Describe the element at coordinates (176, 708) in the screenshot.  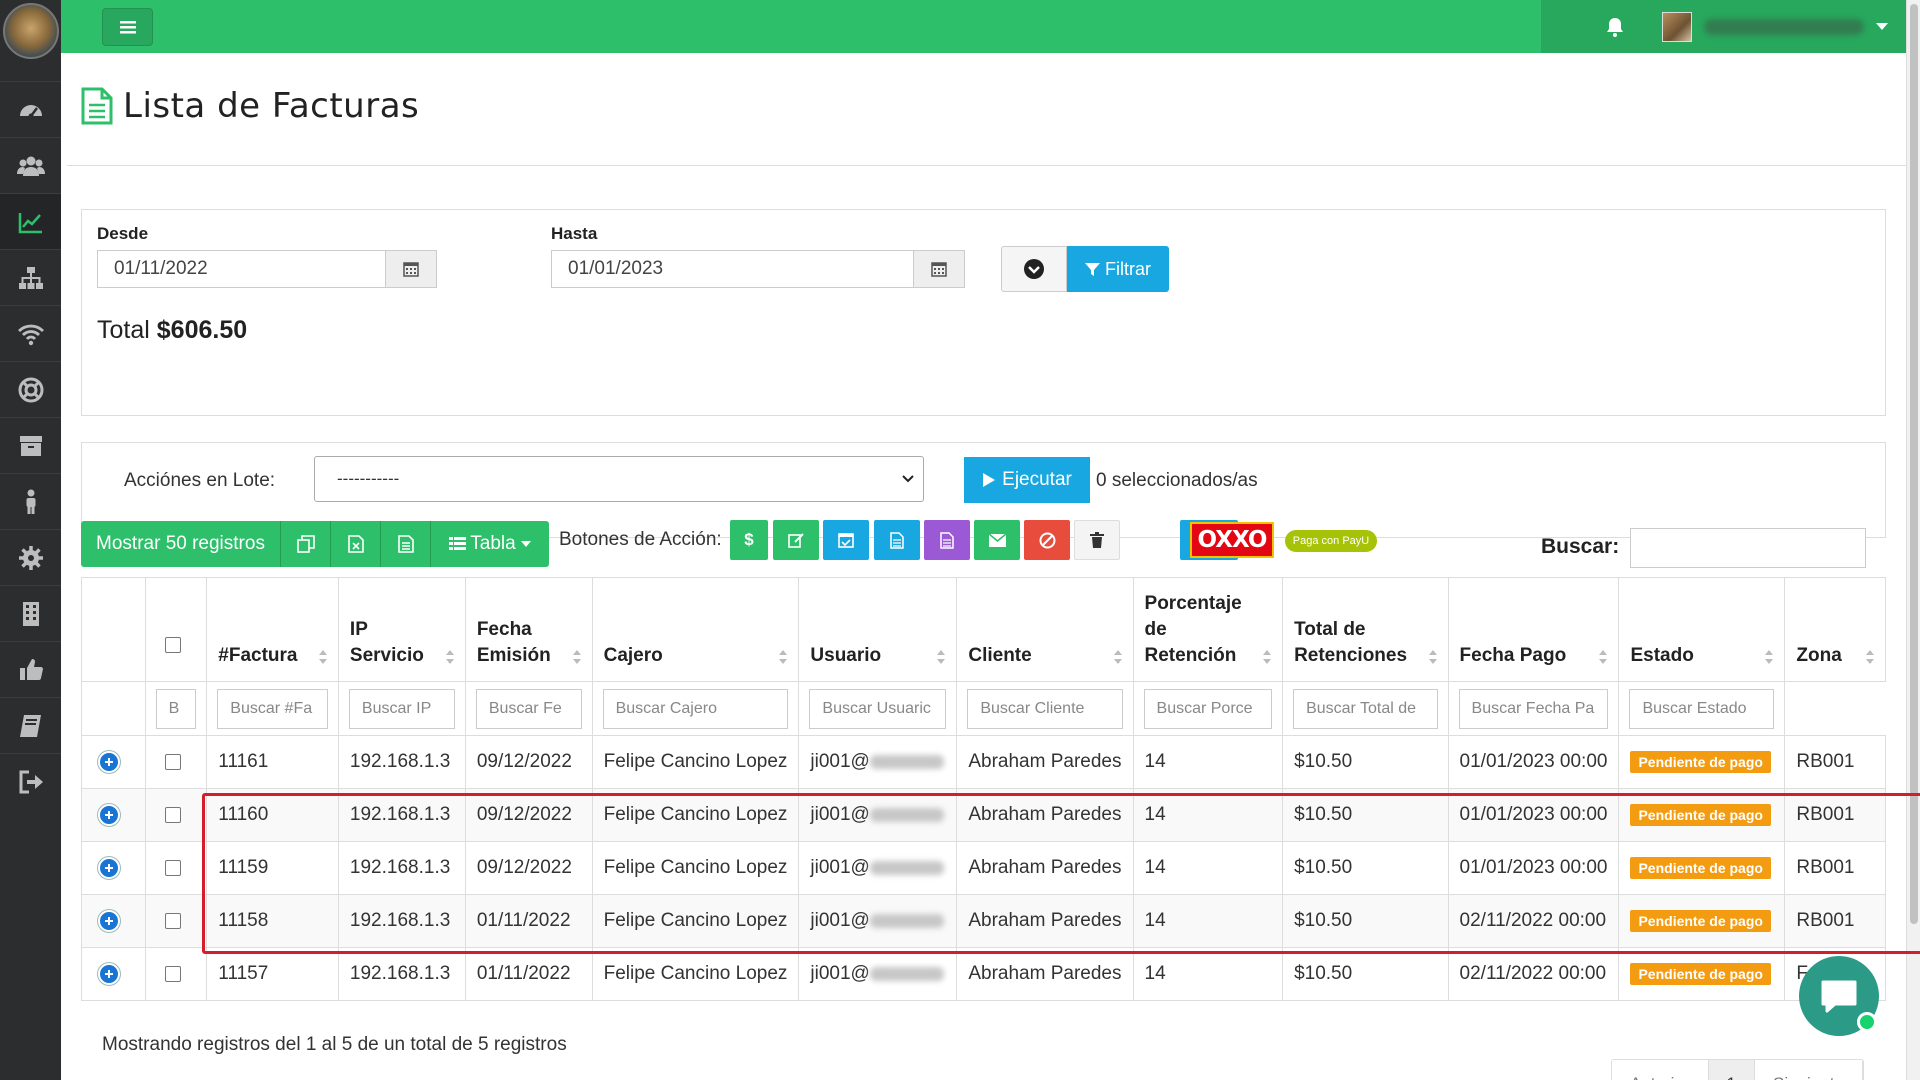
I see `column-search-input: B` at that location.